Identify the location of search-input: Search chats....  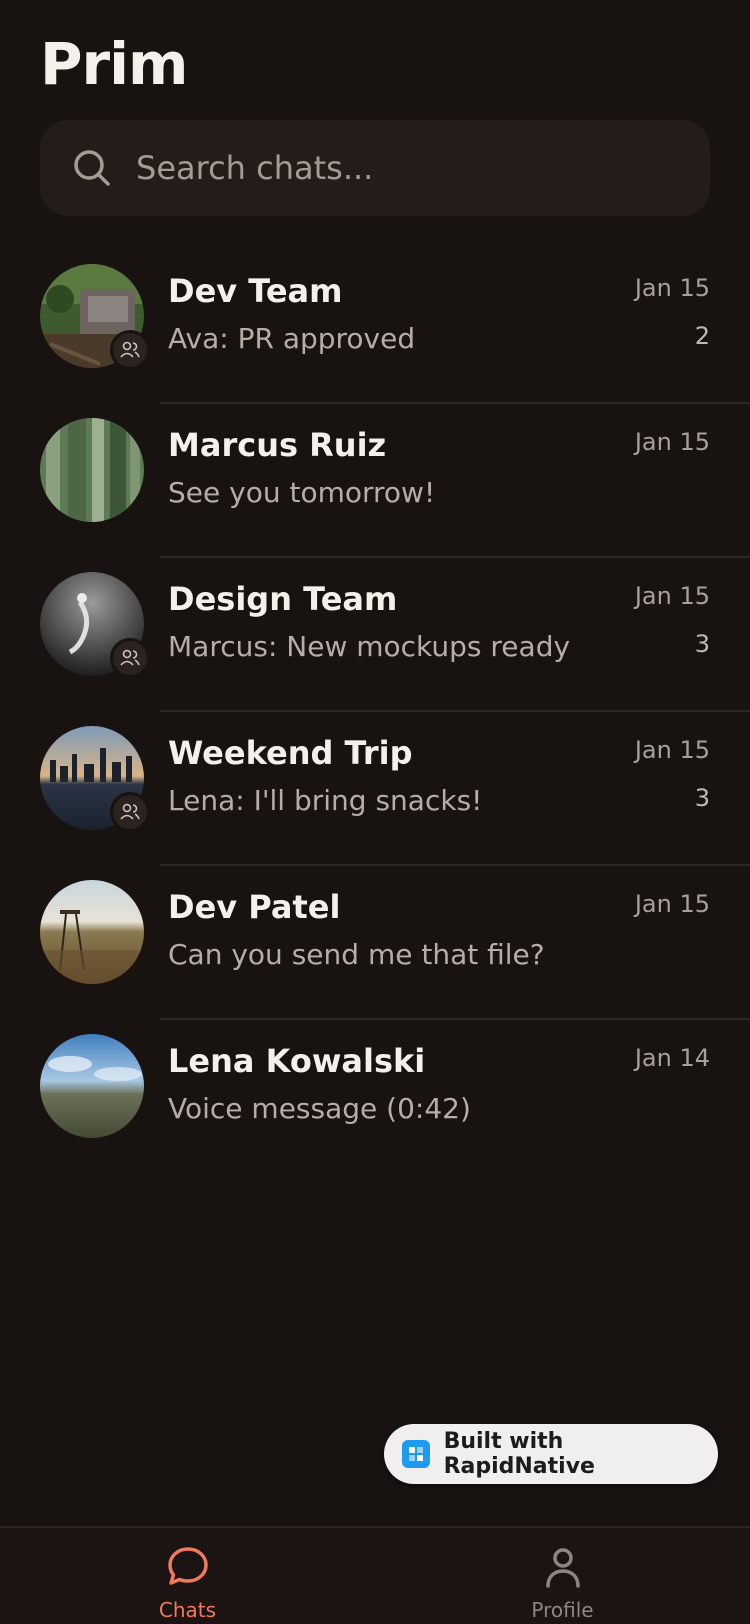
(254, 168).